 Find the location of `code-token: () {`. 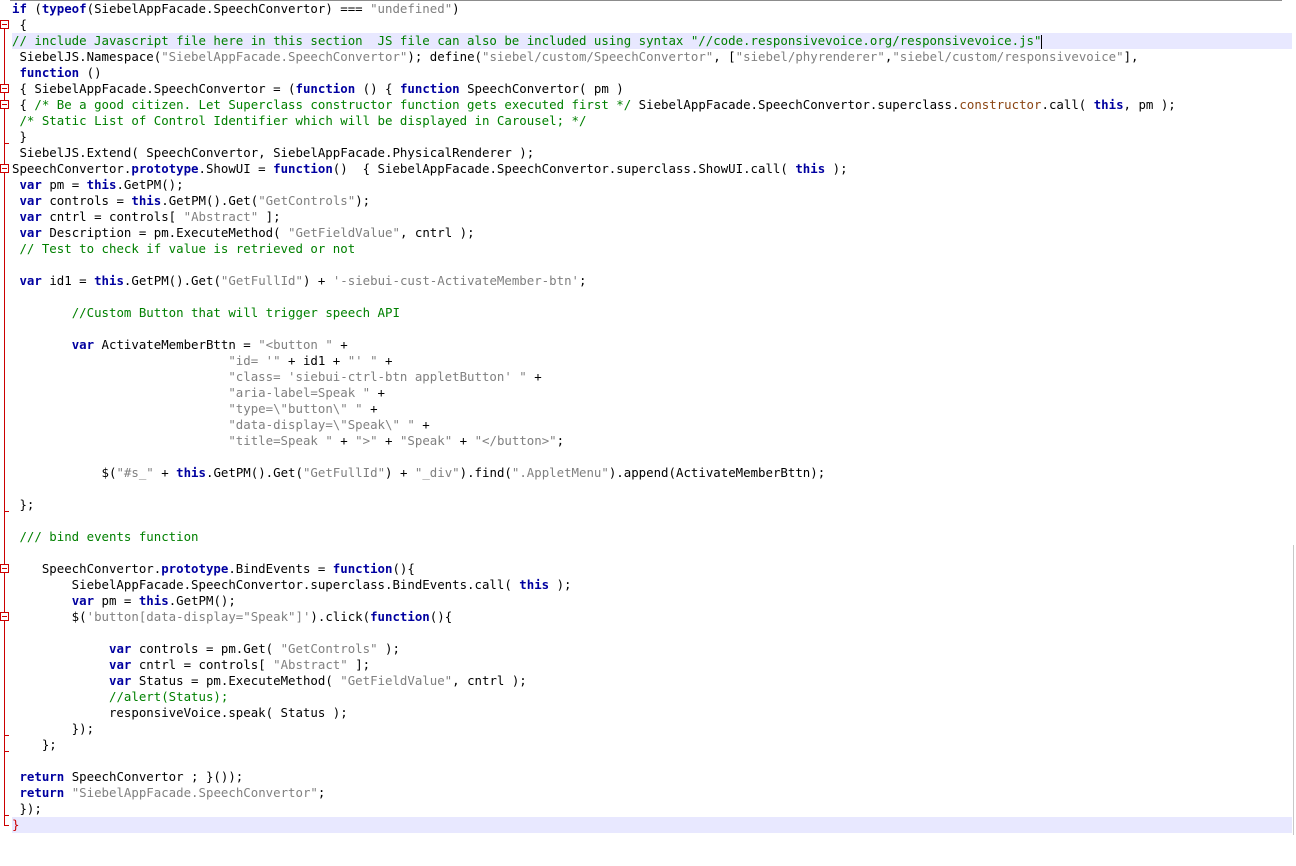

code-token: () { is located at coordinates (377, 88).